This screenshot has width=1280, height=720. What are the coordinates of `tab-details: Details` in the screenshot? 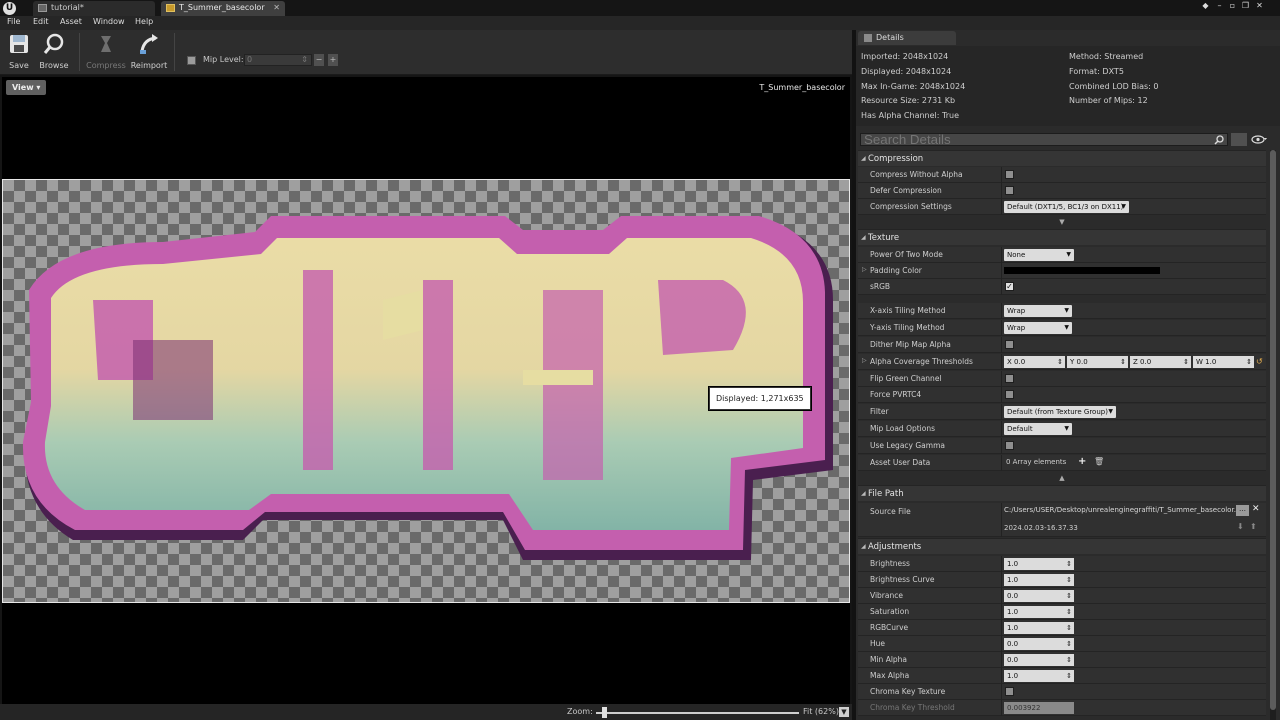 It's located at (907, 38).